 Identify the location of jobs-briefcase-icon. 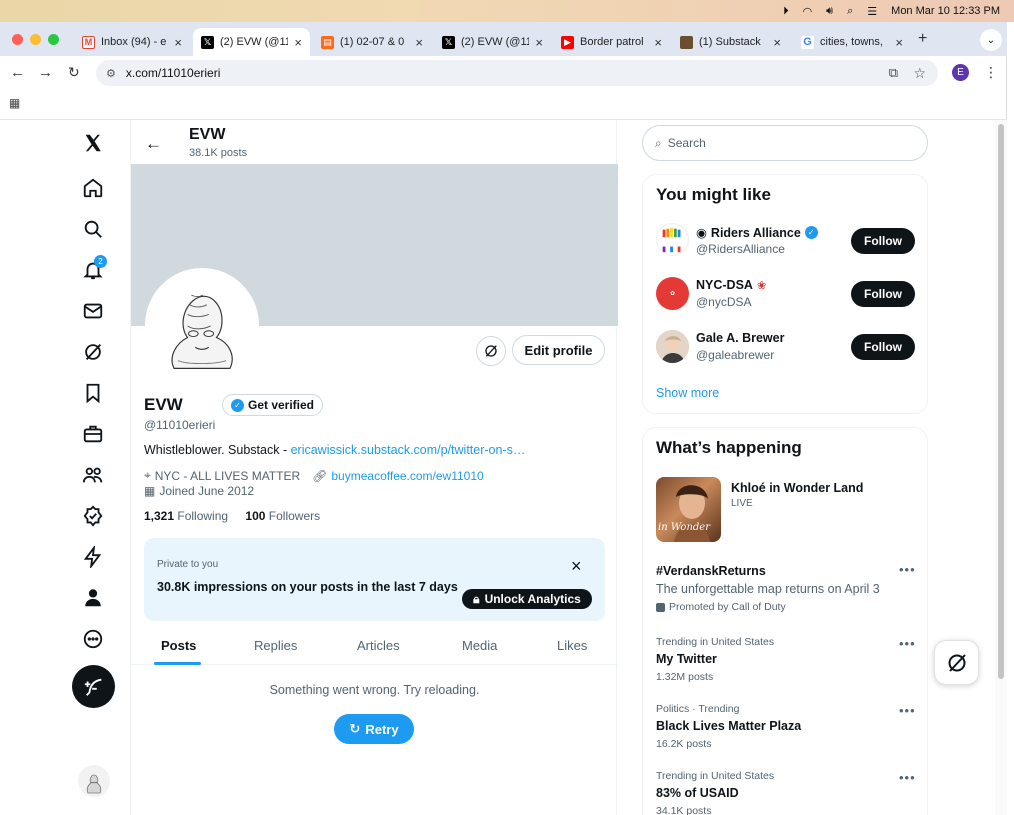
(93, 434).